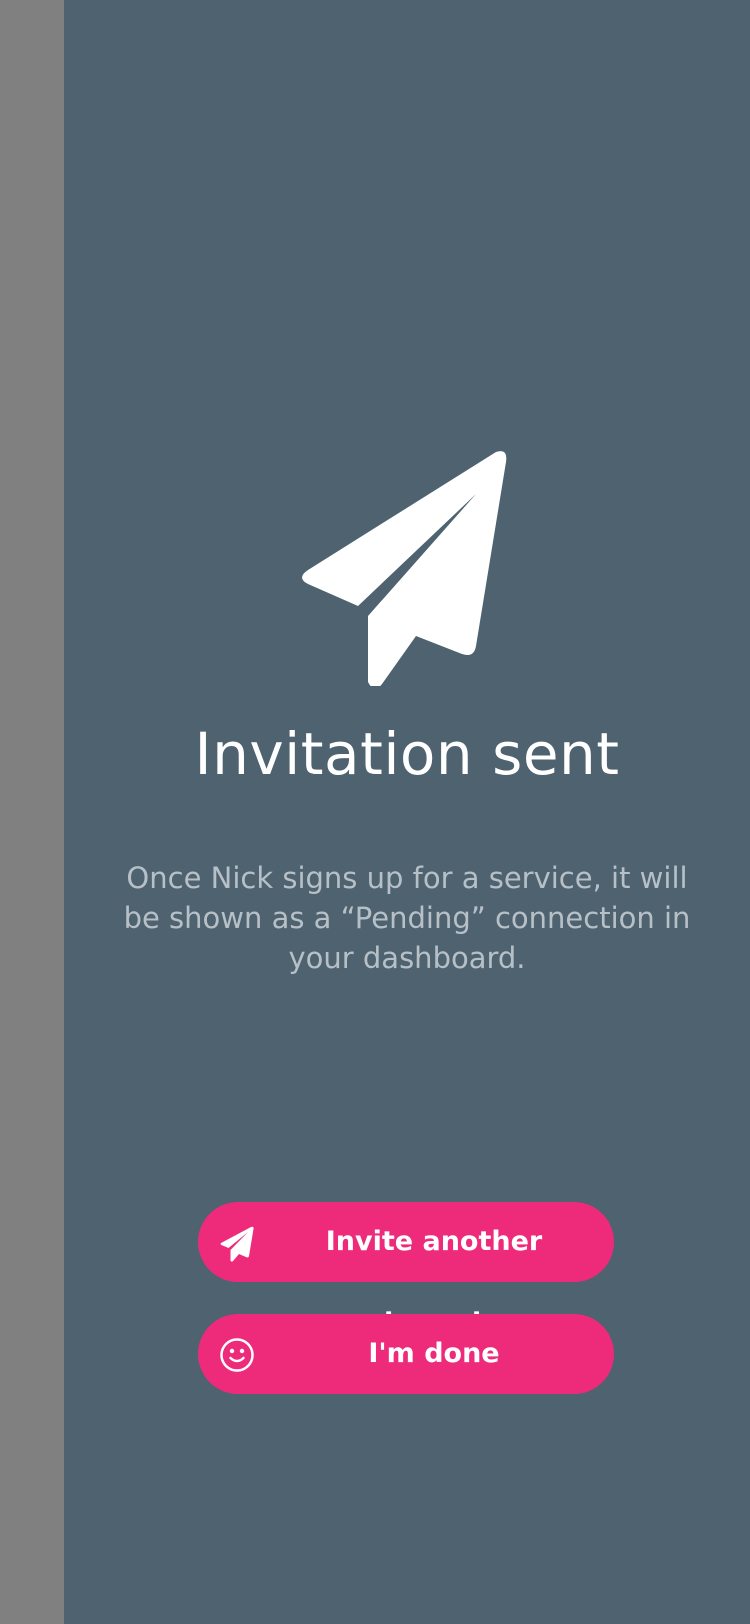 The image size is (750, 1624). I want to click on done-button: I'm done, so click(406, 1354).